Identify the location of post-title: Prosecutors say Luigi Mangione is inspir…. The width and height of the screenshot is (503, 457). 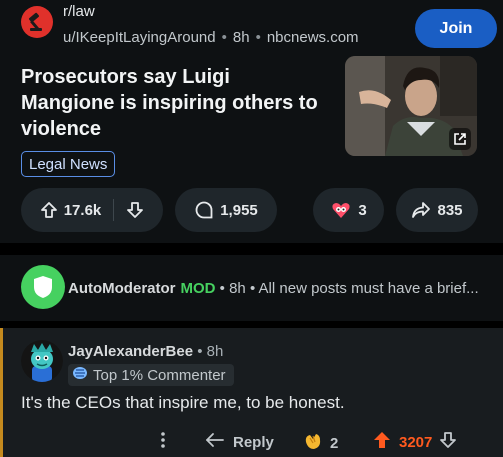
(171, 103).